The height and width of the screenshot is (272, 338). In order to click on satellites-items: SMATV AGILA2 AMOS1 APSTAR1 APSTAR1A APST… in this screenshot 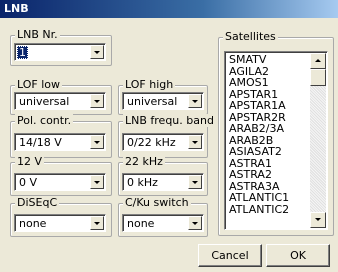, I will do `click(259, 134)`.